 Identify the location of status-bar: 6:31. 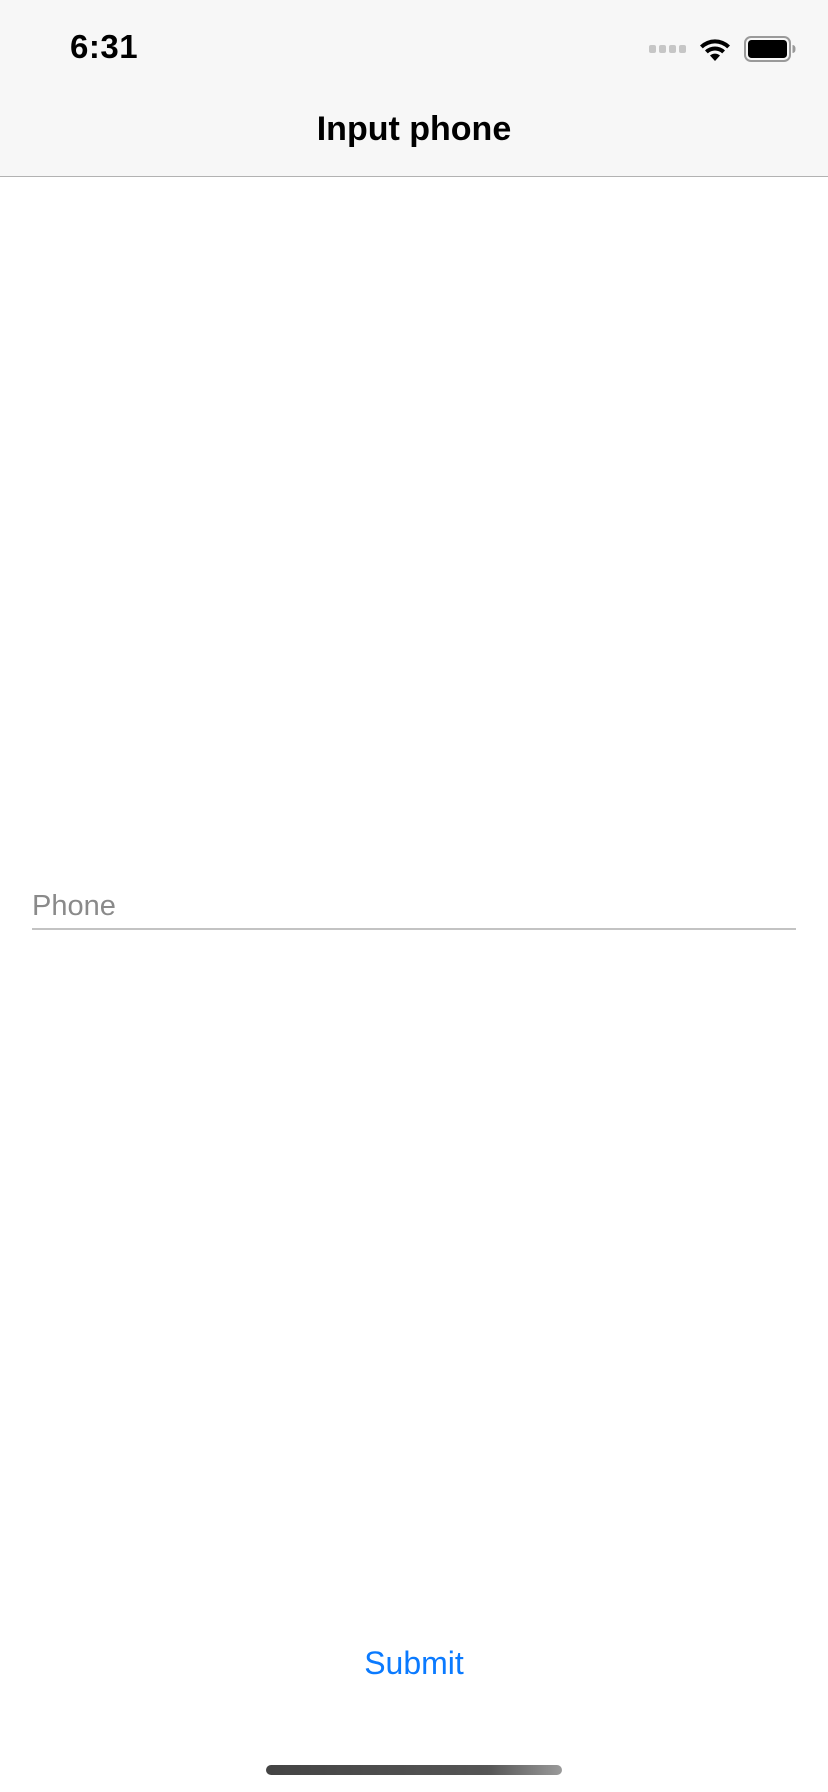
(414, 44).